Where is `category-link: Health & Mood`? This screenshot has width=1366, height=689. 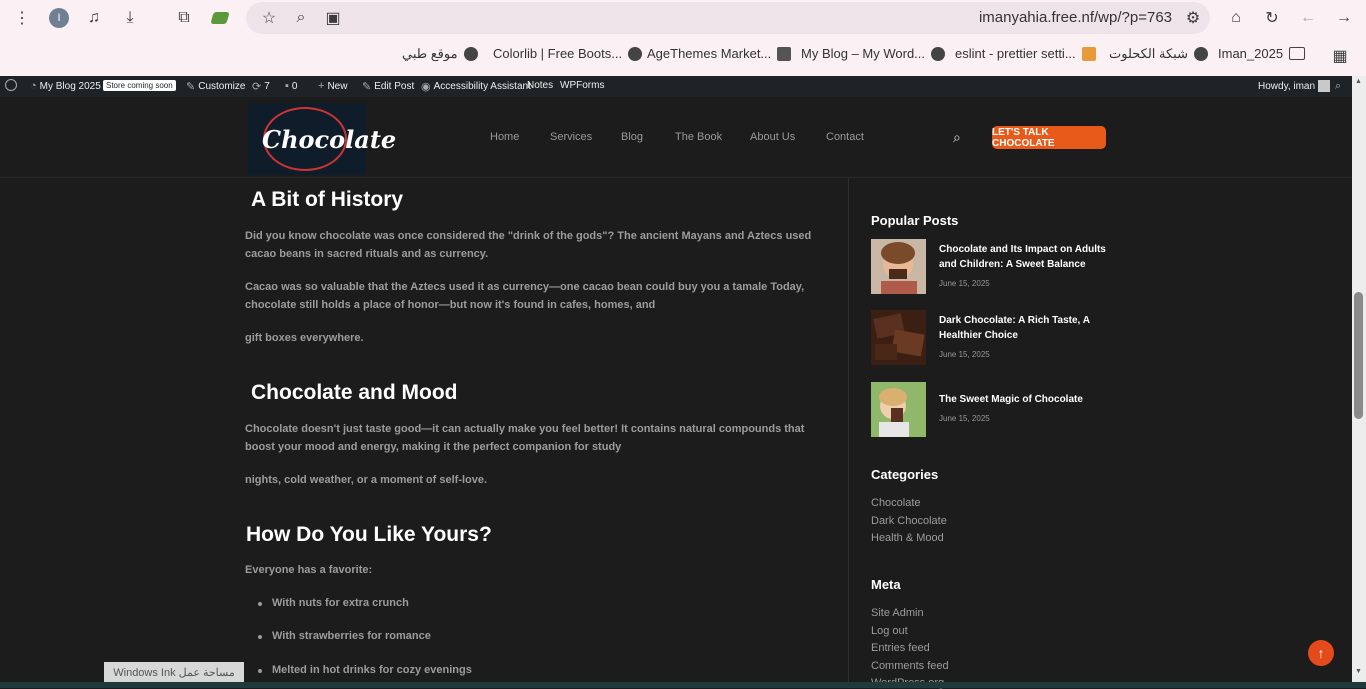 category-link: Health & Mood is located at coordinates (907, 538).